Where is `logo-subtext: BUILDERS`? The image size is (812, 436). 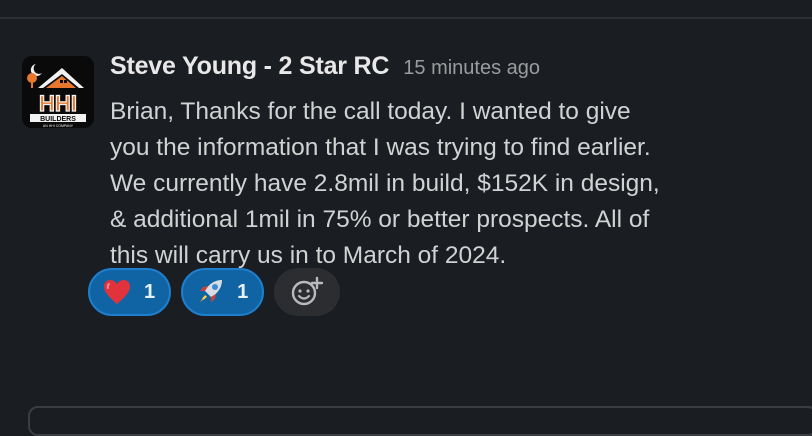 logo-subtext: BUILDERS is located at coordinates (58, 119).